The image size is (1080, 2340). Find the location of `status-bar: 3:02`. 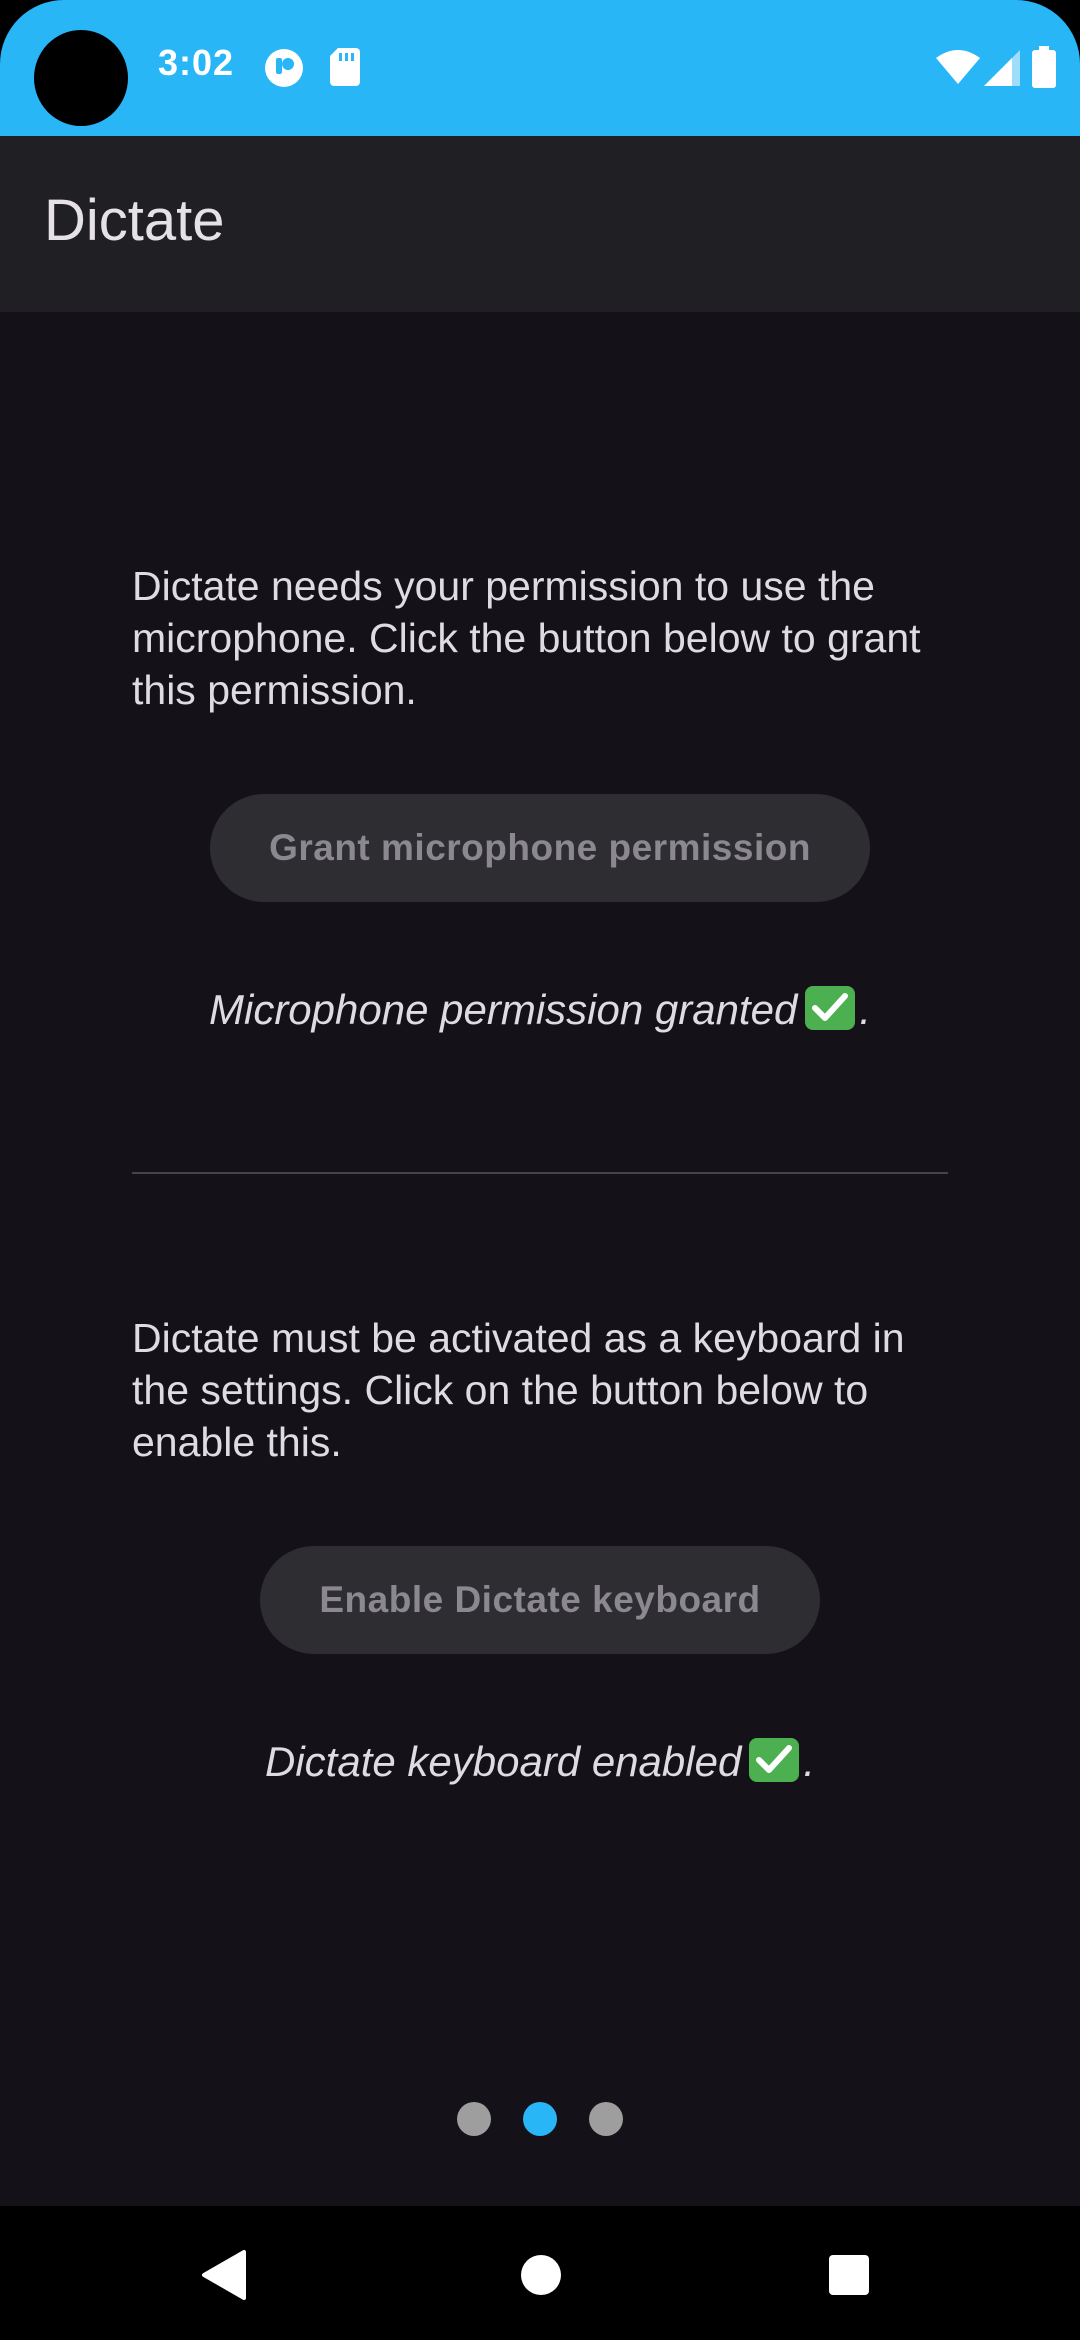

status-bar: 3:02 is located at coordinates (540, 68).